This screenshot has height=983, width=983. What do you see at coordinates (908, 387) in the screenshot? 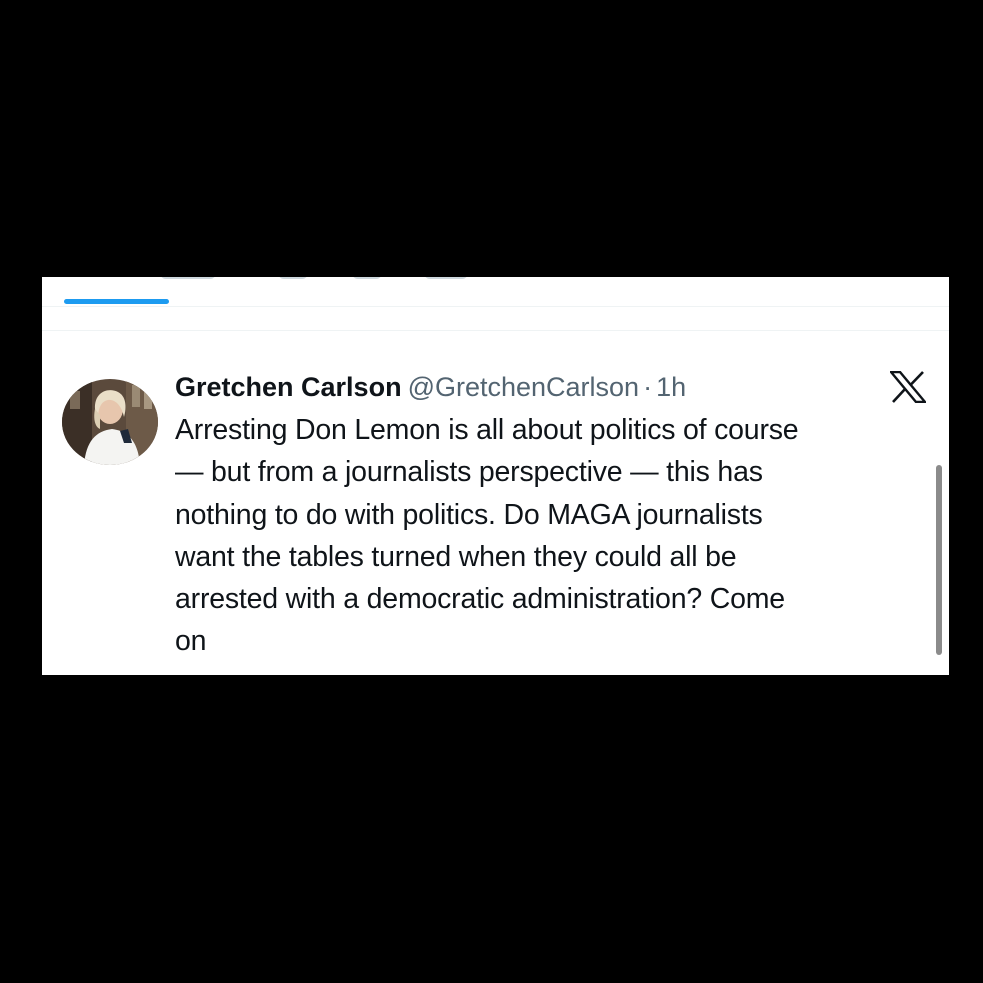
I see `x-logo-icon` at bounding box center [908, 387].